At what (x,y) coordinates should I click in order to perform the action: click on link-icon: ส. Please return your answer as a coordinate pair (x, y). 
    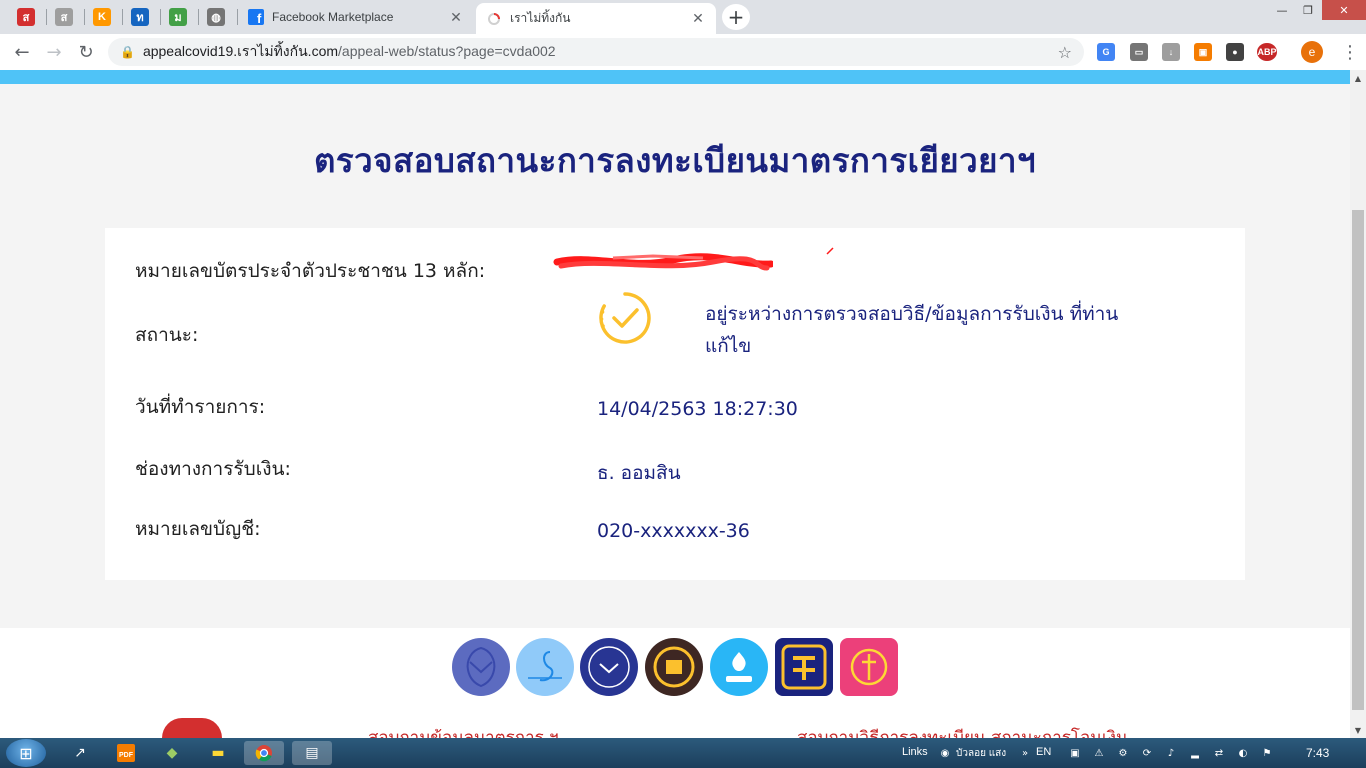
    Looking at the image, I should click on (64, 17).